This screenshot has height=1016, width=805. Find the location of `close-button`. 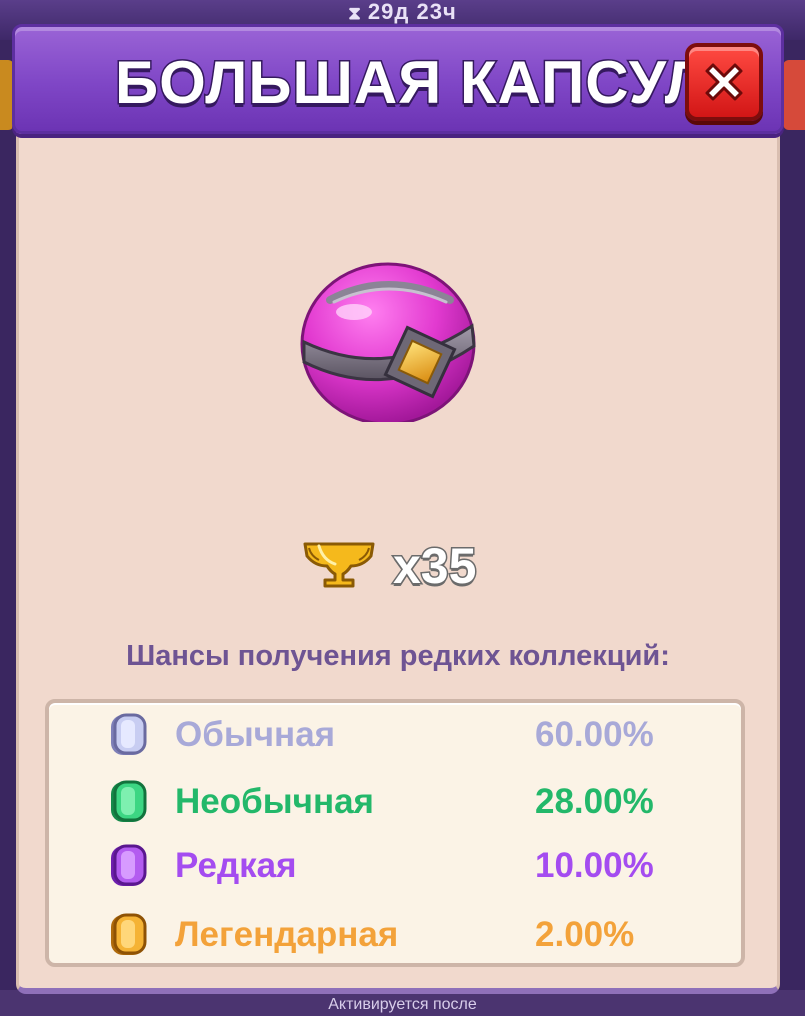

close-button is located at coordinates (724, 82).